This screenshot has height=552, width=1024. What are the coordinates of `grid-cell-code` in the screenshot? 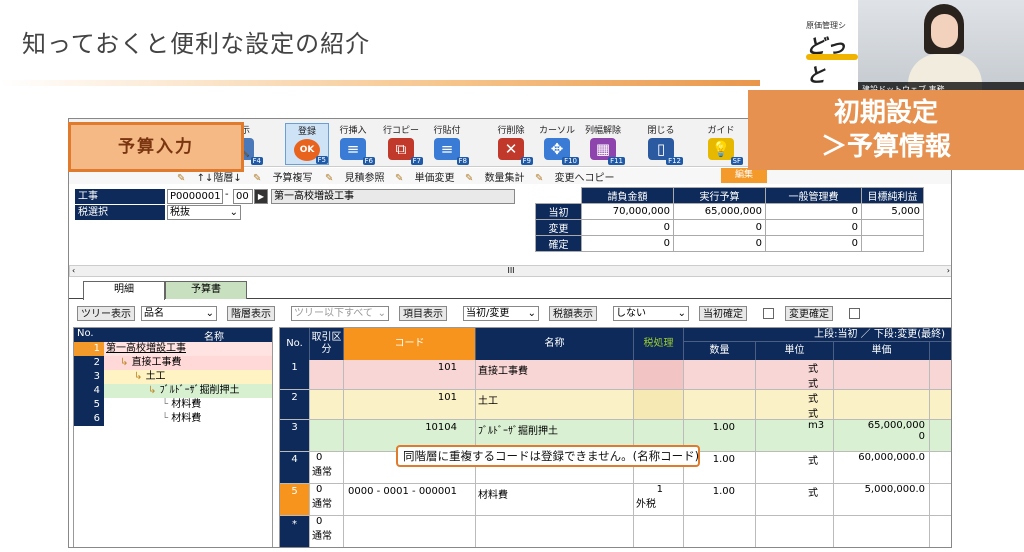 It's located at (410, 531).